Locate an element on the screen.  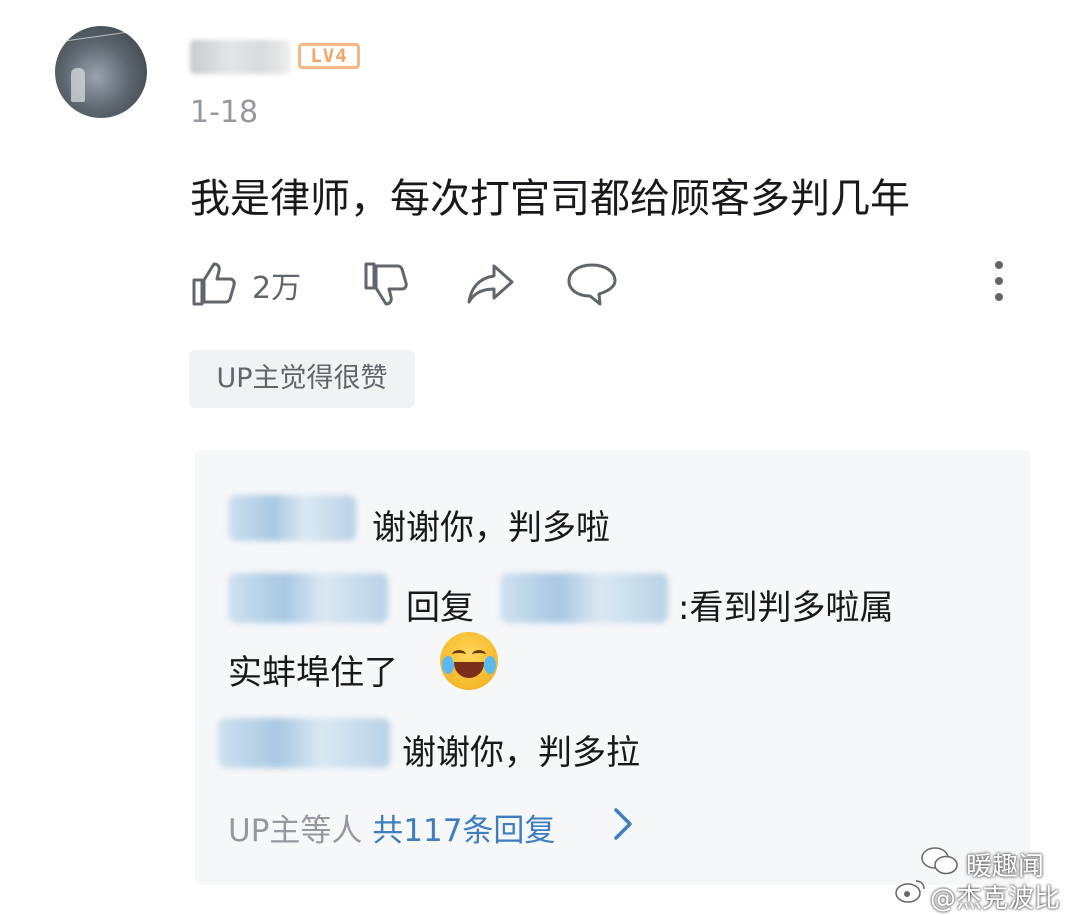
reply-text-line1: :看到判多啦属 is located at coordinates (786, 608).